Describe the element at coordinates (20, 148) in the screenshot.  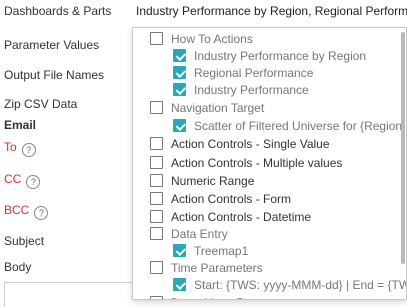
I see `to-label: To?` at that location.